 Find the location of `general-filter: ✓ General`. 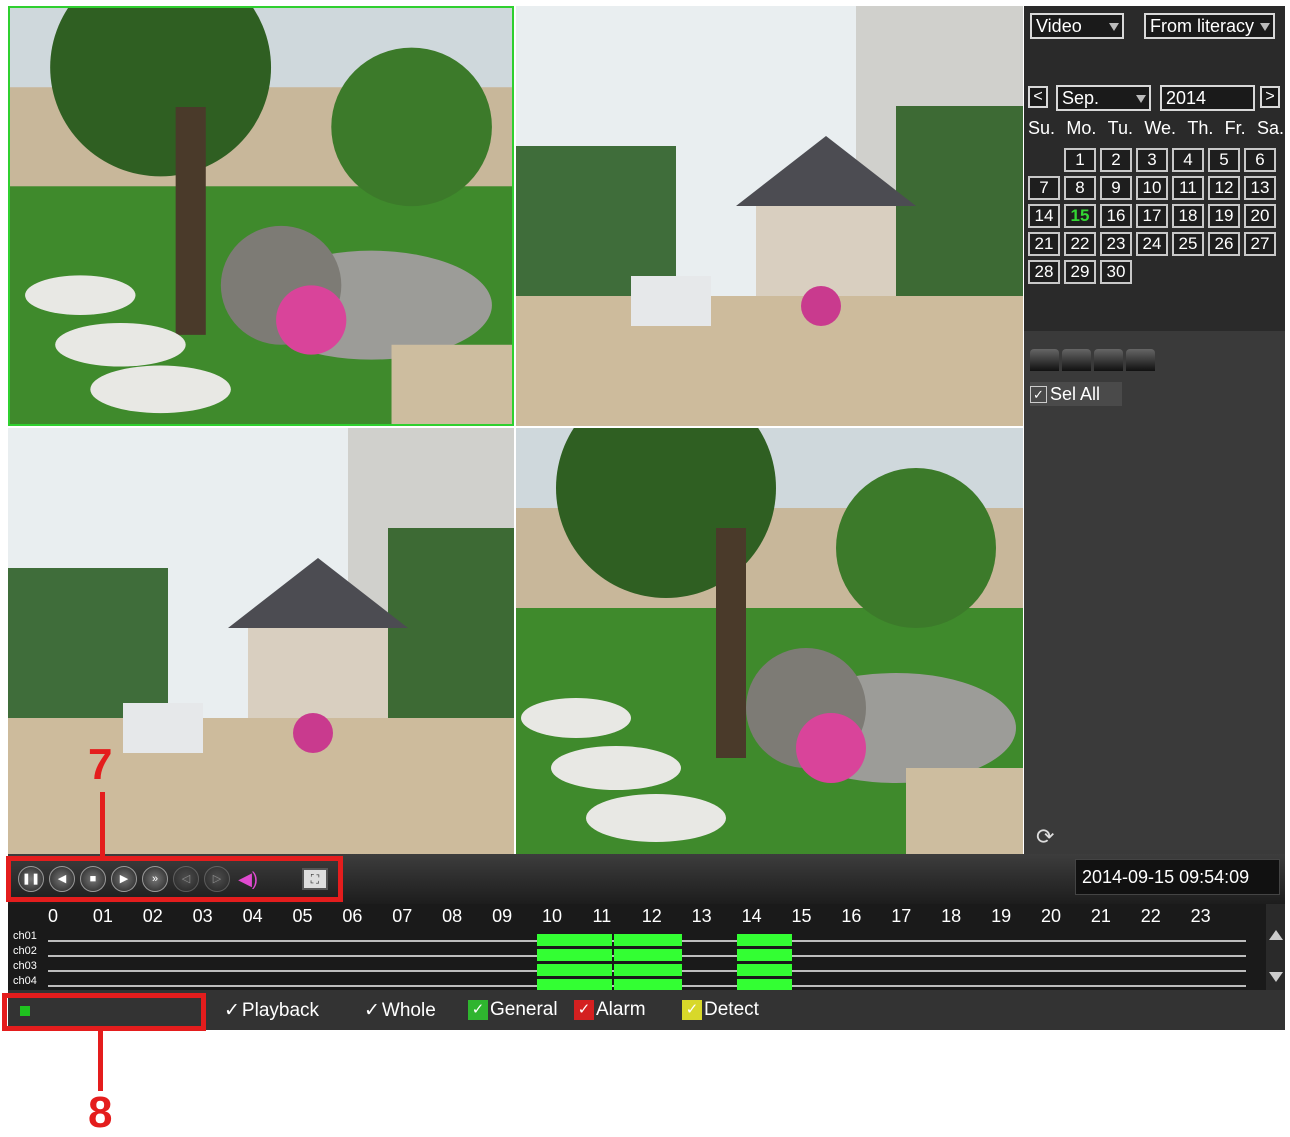

general-filter: ✓ General is located at coordinates (513, 1010).